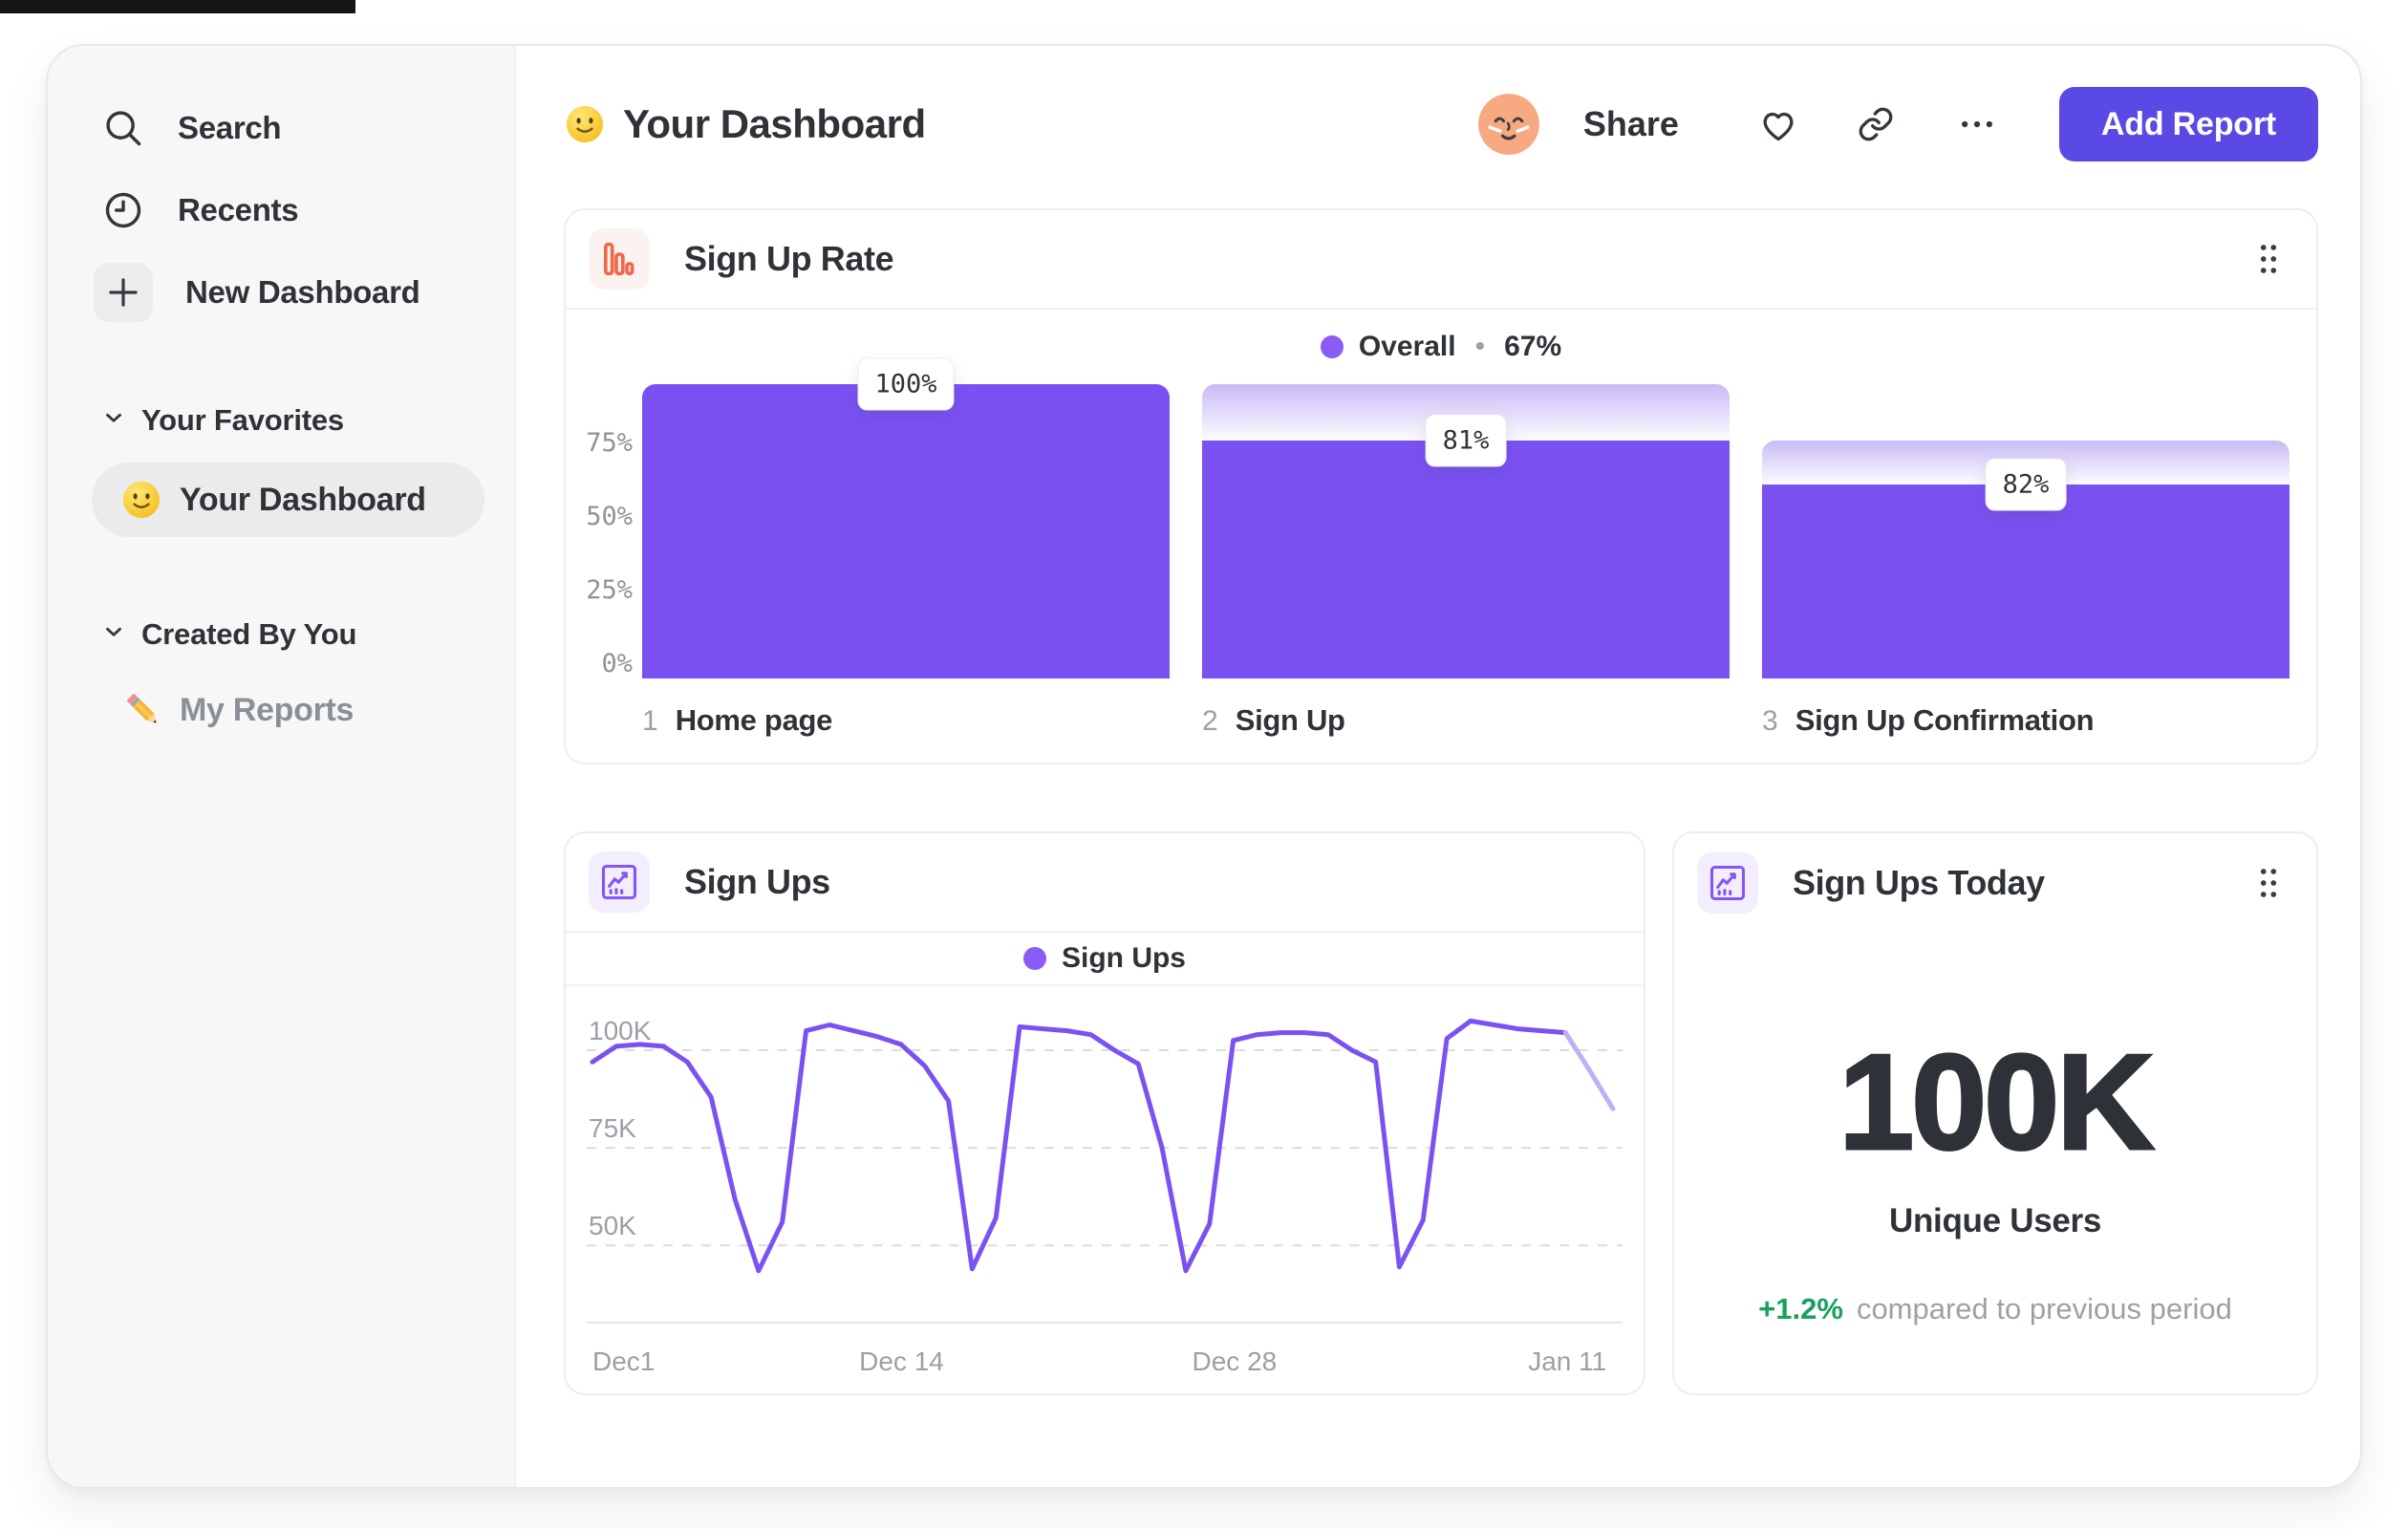 The height and width of the screenshot is (1529, 2408). Describe the element at coordinates (1508, 124) in the screenshot. I see `avatar` at that location.